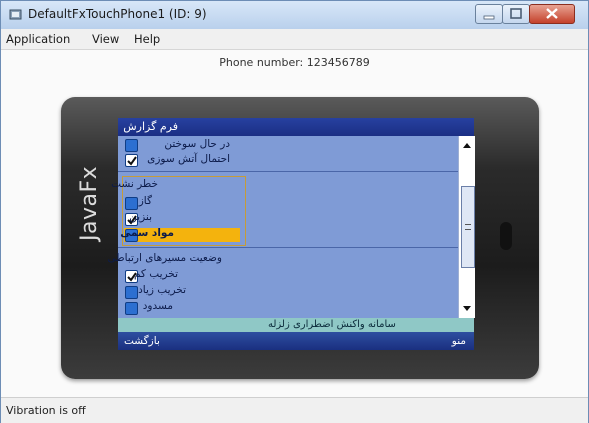 The height and width of the screenshot is (423, 589). Describe the element at coordinates (147, 39) in the screenshot. I see `menu-help: Help` at that location.